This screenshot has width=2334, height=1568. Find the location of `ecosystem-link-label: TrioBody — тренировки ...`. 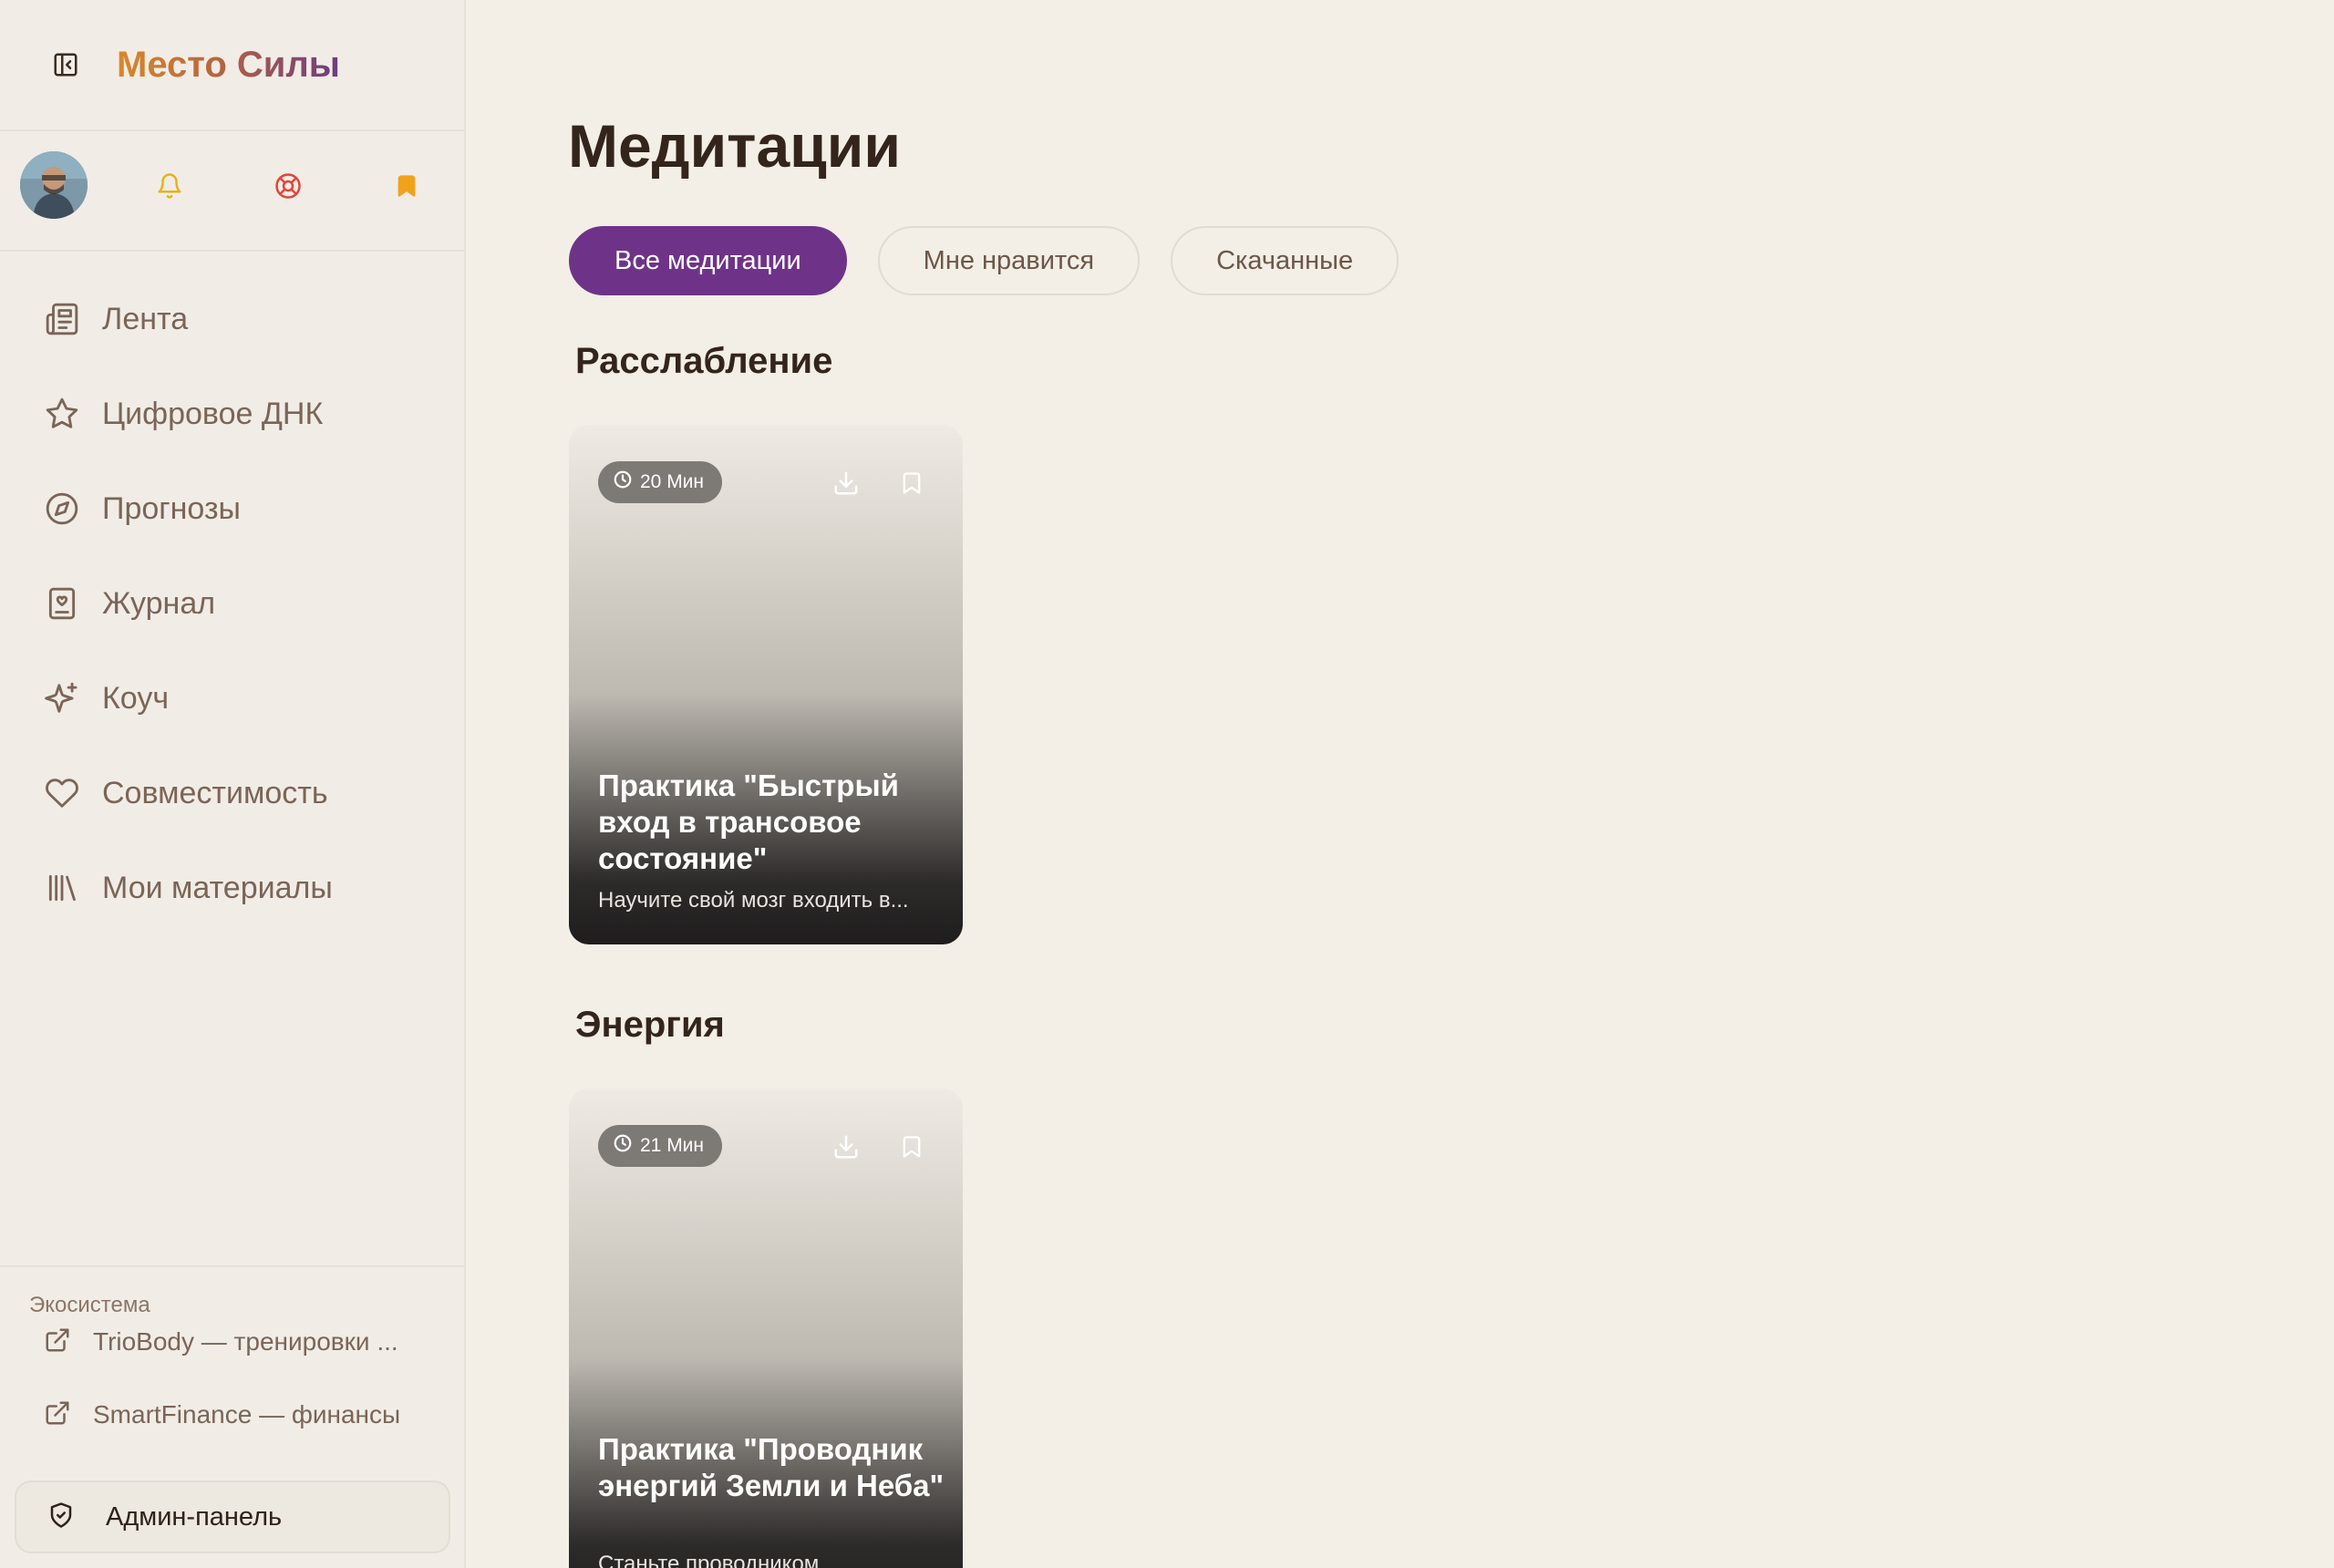

ecosystem-link-label: TrioBody — тренировки ... is located at coordinates (245, 1341).